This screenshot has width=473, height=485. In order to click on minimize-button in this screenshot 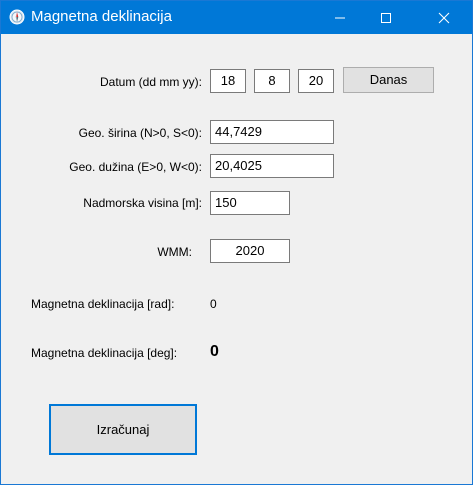, I will do `click(340, 17)`.